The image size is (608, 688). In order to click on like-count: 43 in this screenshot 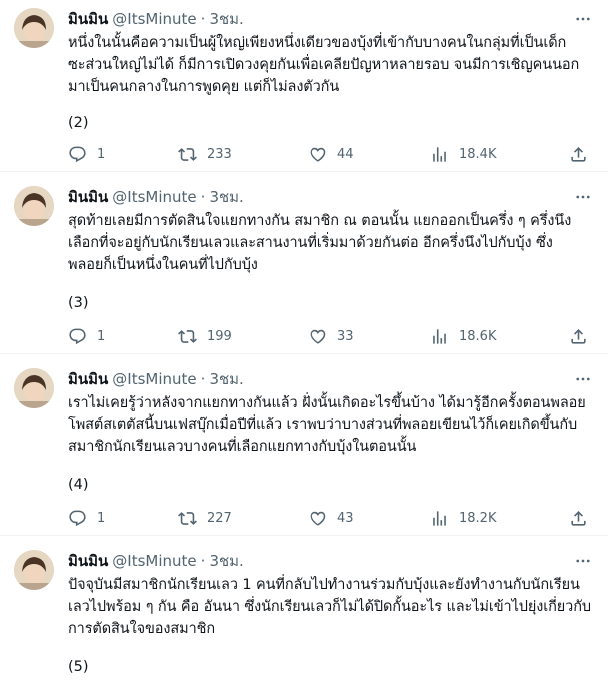, I will do `click(345, 518)`.